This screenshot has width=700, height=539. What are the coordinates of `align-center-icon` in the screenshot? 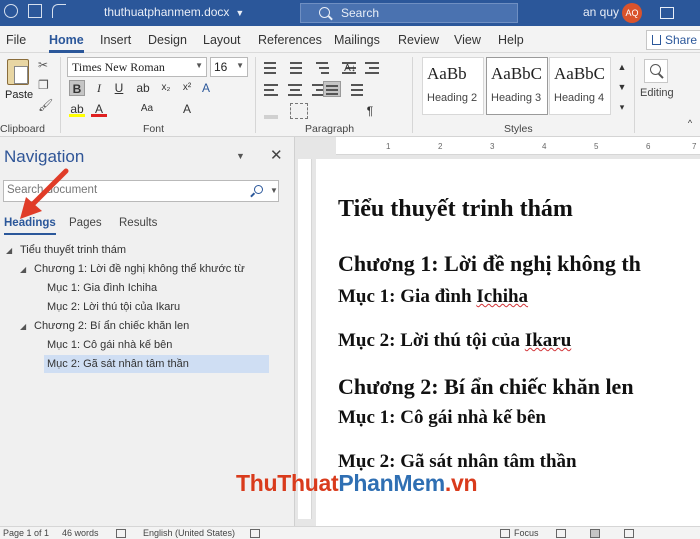 It's located at (295, 89).